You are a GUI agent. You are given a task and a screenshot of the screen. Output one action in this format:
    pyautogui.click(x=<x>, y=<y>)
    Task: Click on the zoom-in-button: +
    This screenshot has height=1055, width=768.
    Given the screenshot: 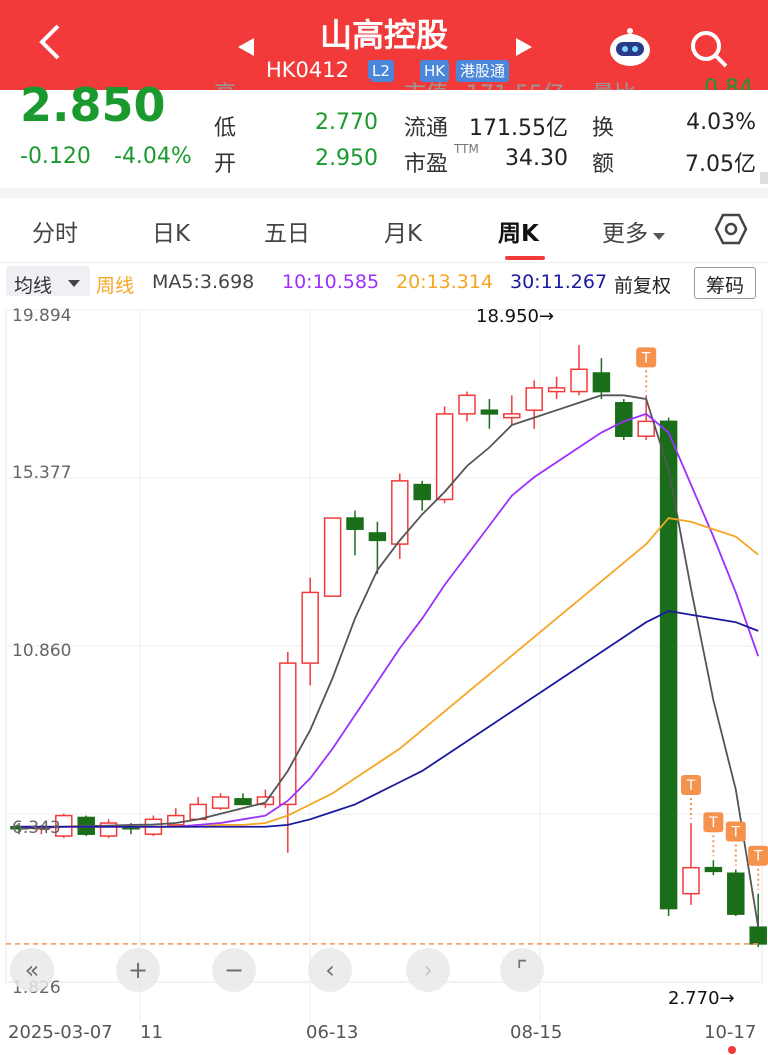 What is the action you would take?
    pyautogui.click(x=138, y=970)
    